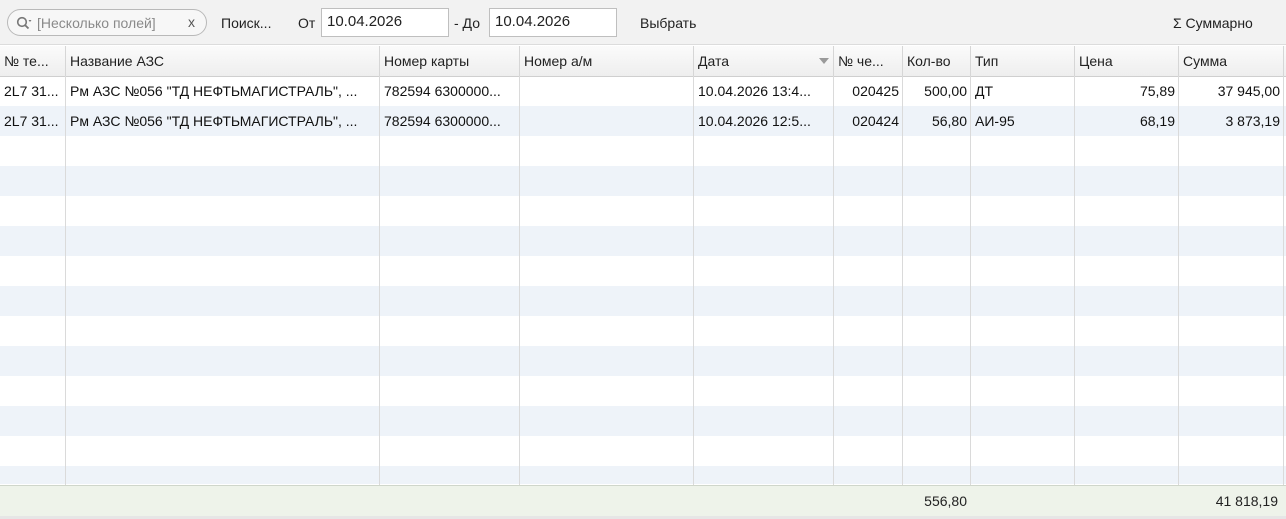 The image size is (1286, 519). Describe the element at coordinates (875, 91) in the screenshot. I see `cell-receipt-number: 020425` at that location.